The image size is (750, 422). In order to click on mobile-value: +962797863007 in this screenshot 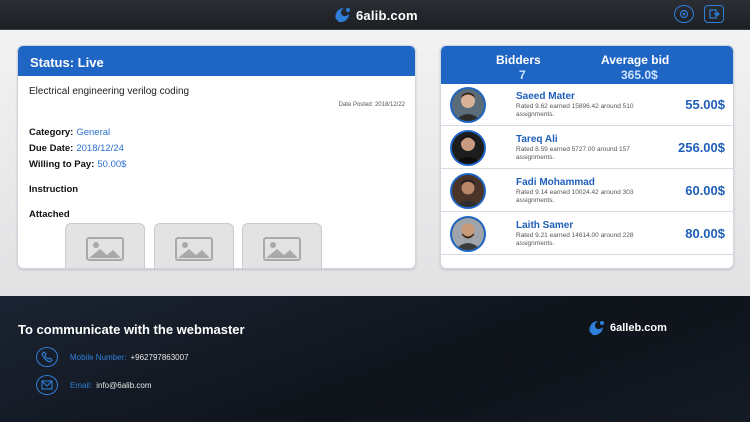, I will do `click(159, 357)`.